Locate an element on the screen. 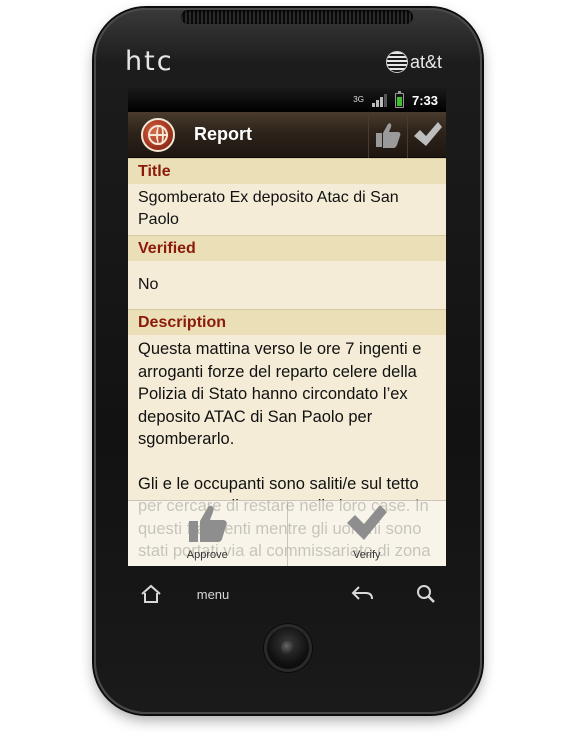 The width and height of the screenshot is (576, 733). search-icon is located at coordinates (426, 594).